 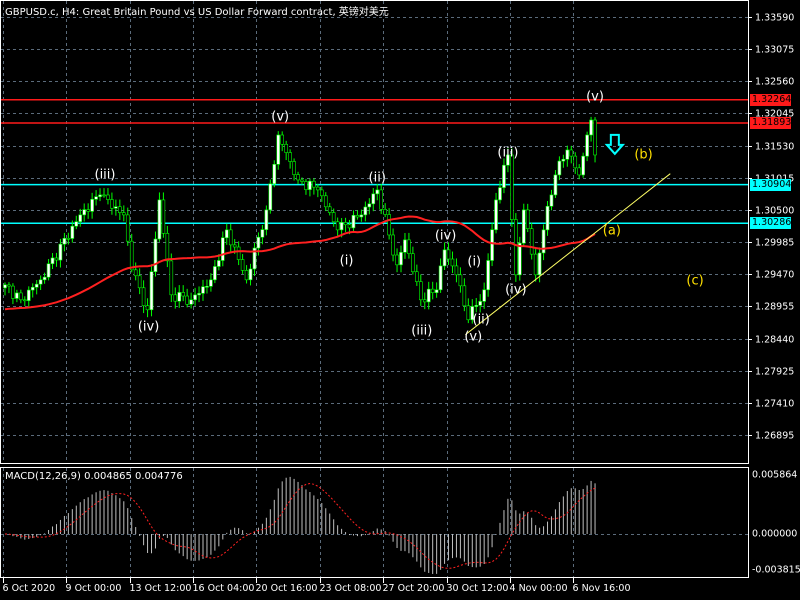 What do you see at coordinates (538, 588) in the screenshot?
I see `x-tick-label: 4 Nov 00:00` at bounding box center [538, 588].